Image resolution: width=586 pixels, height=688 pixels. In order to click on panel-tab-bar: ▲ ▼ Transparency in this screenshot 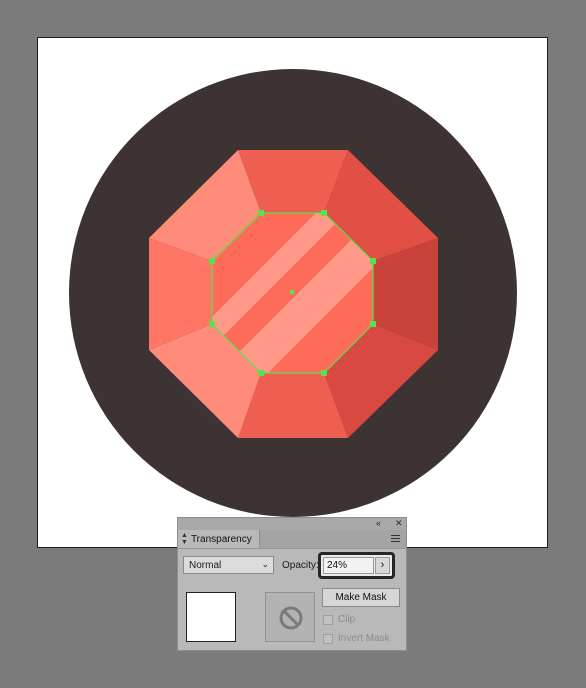, I will do `click(292, 539)`.